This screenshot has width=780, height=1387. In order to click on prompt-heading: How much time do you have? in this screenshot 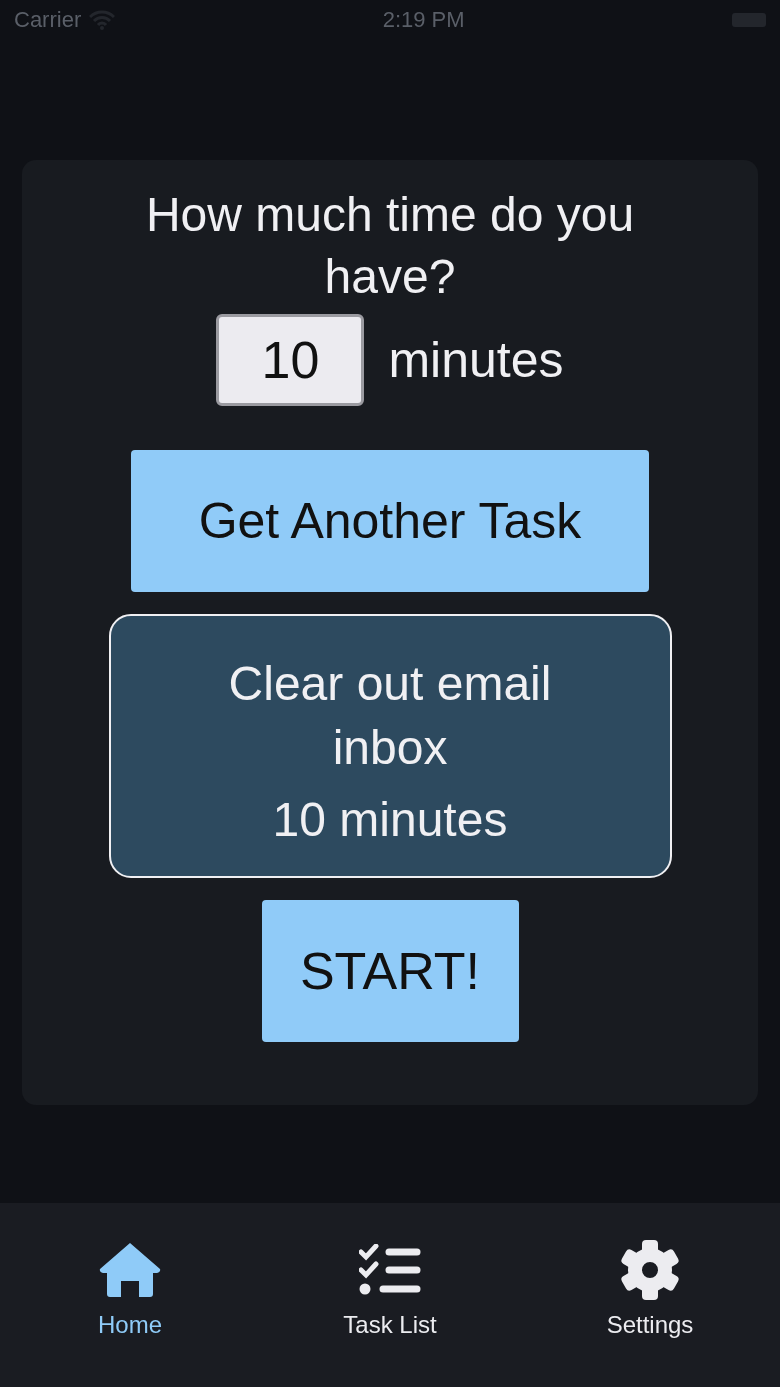, I will do `click(390, 246)`.